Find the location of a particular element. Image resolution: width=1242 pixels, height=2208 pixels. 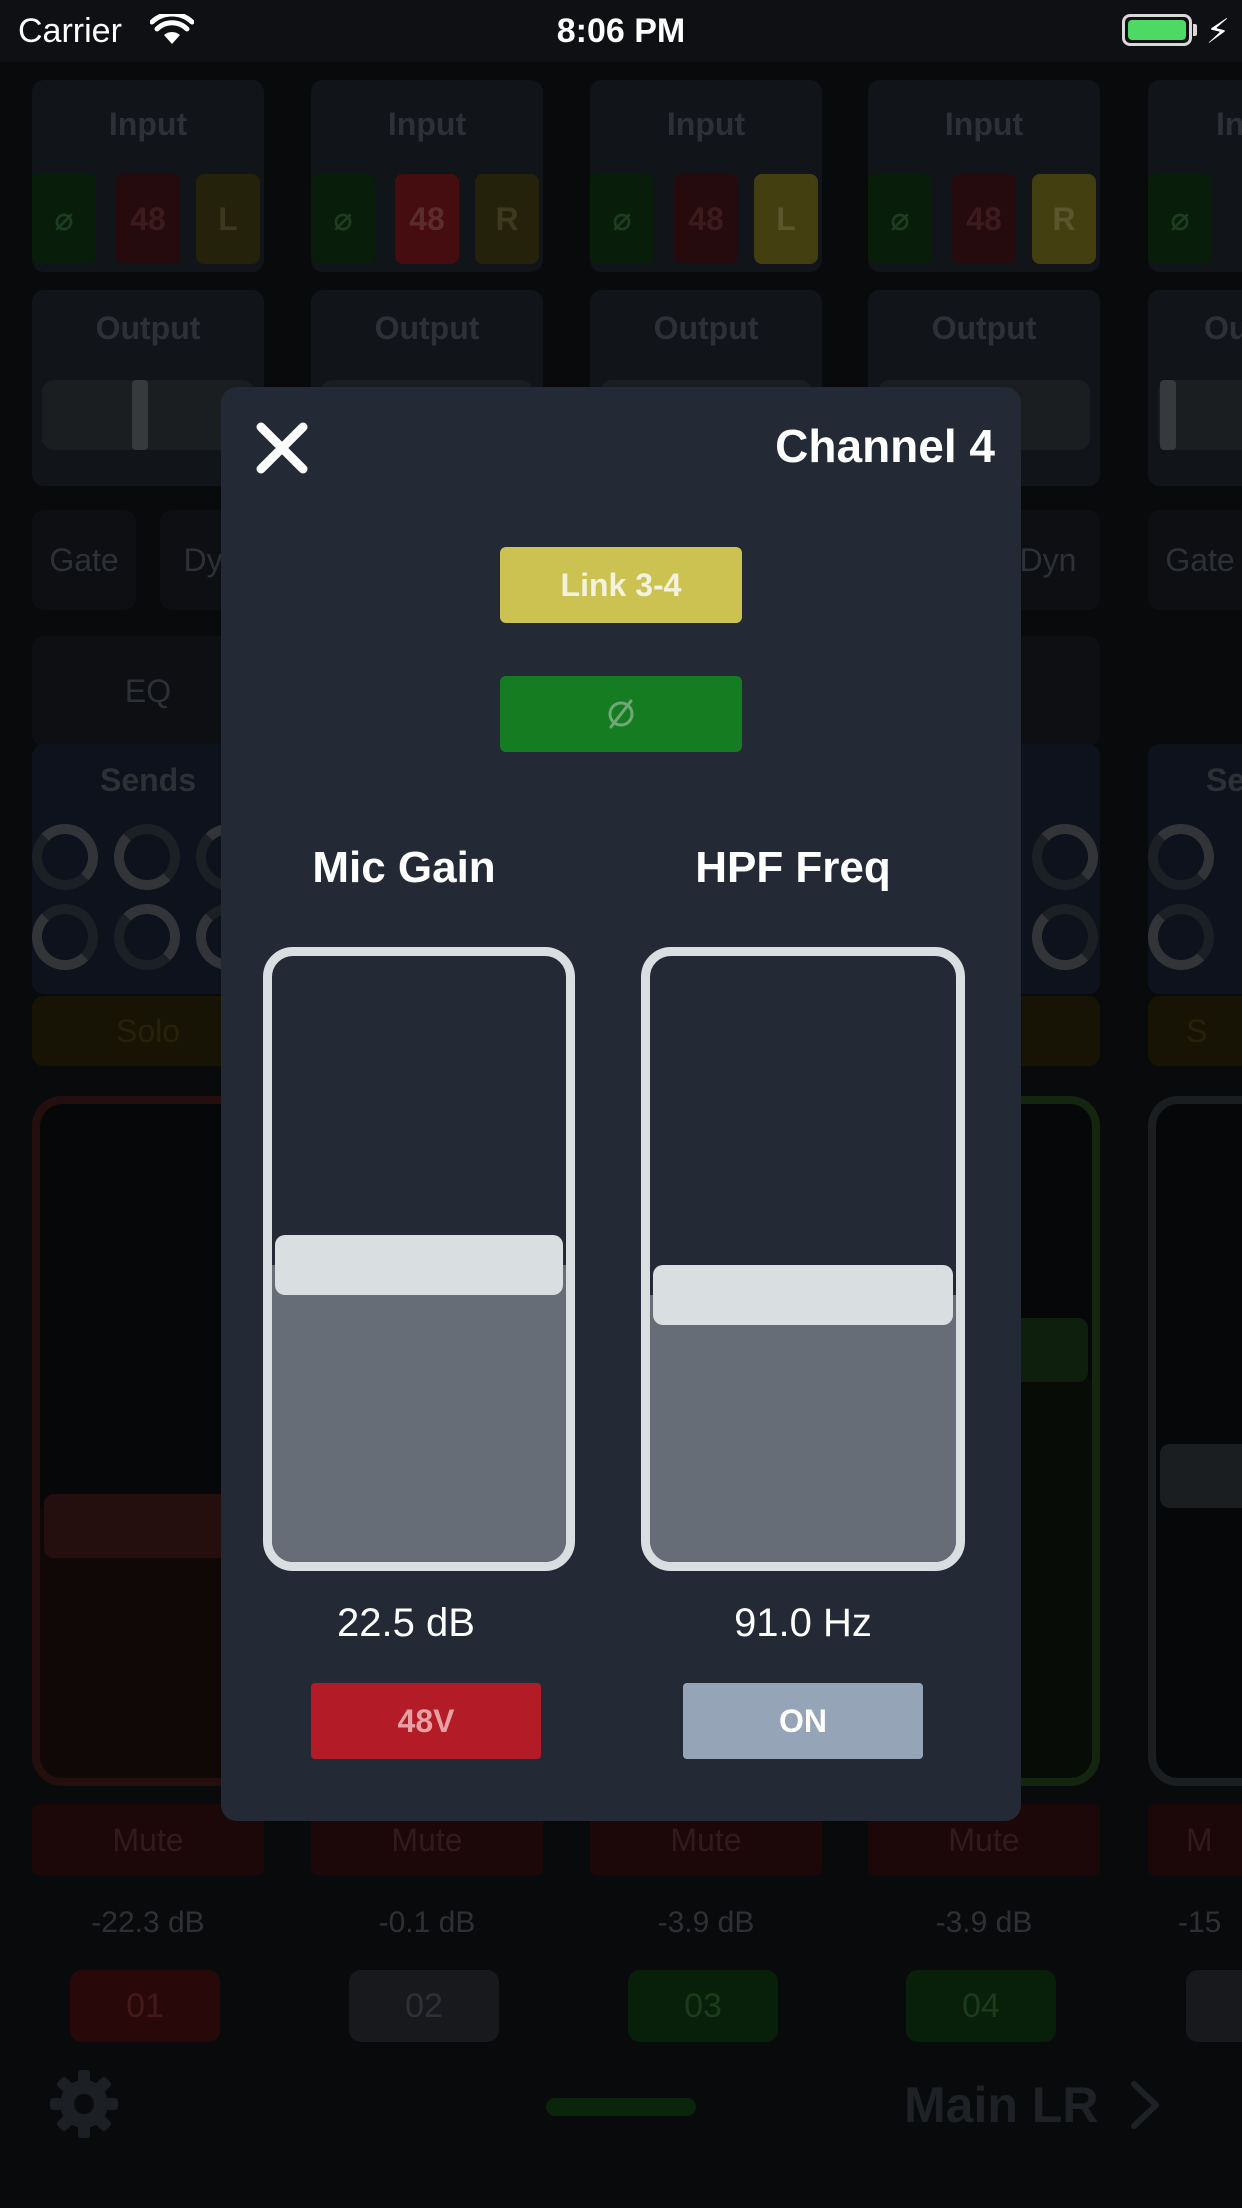

hpf-freq-thumb is located at coordinates (803, 1295).